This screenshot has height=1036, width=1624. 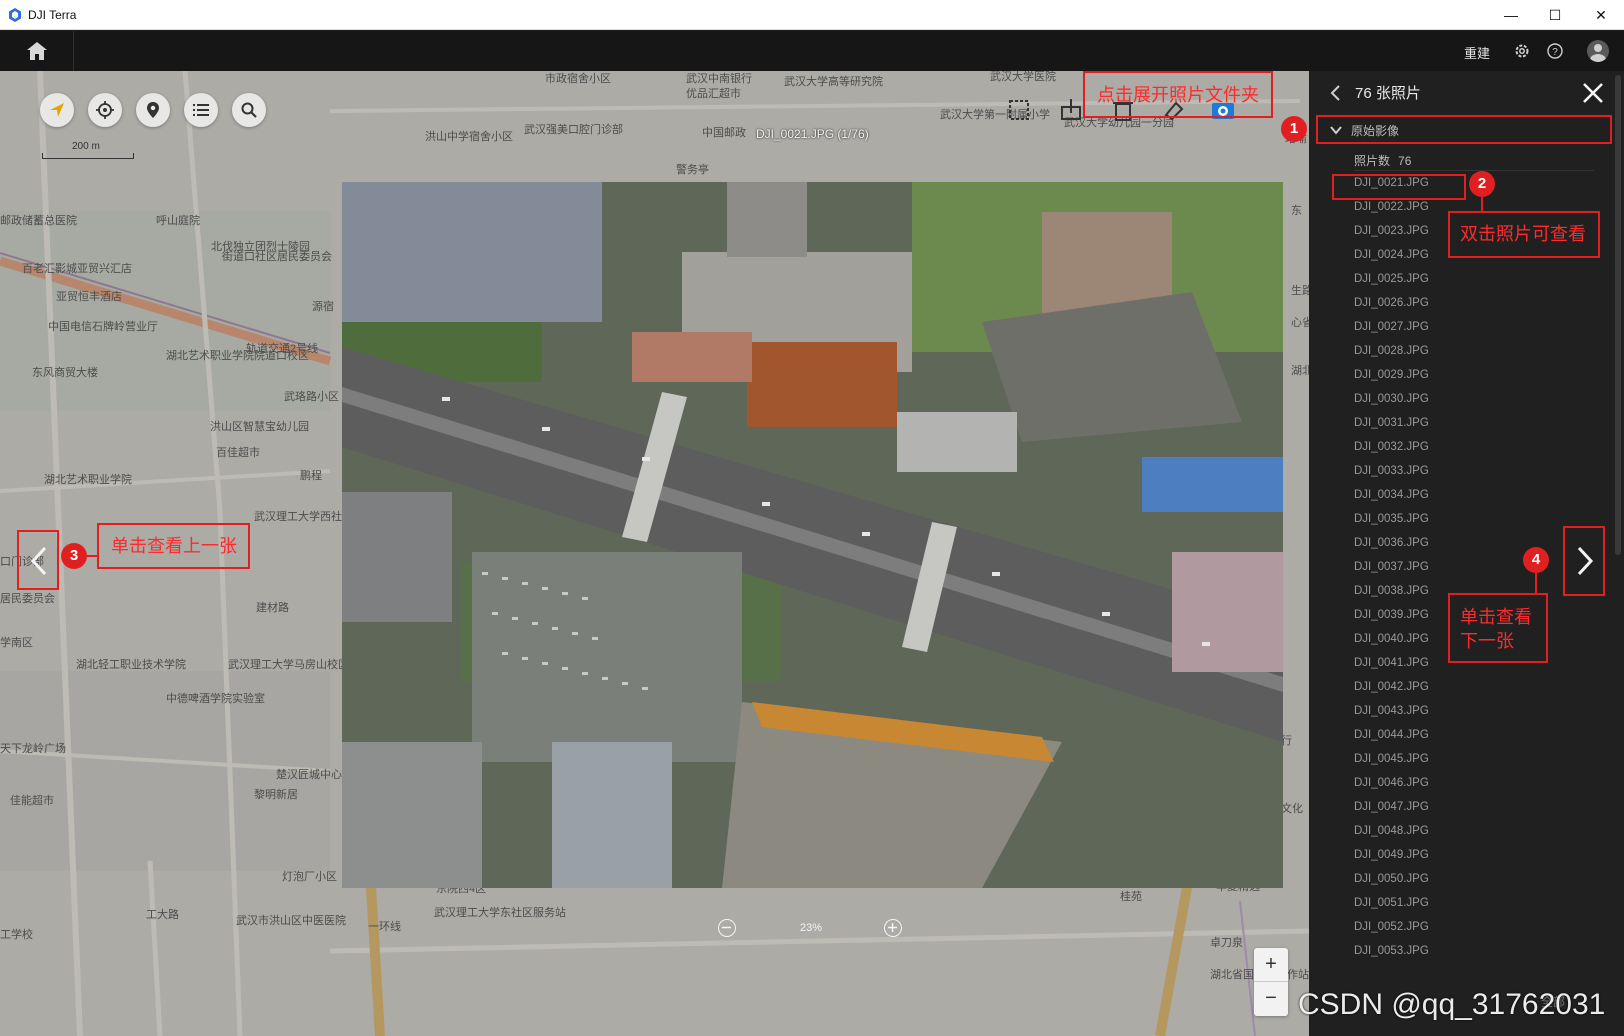 I want to click on photo-list-item: DJI_0047.JPG, so click(x=1454, y=807).